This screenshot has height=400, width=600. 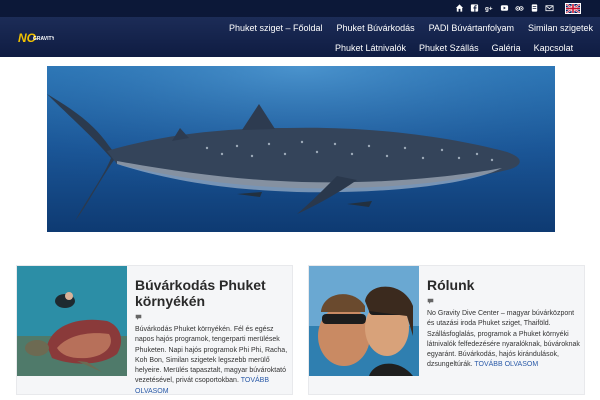 What do you see at coordinates (504, 285) in the screenshot?
I see `card-title: Rólunk` at bounding box center [504, 285].